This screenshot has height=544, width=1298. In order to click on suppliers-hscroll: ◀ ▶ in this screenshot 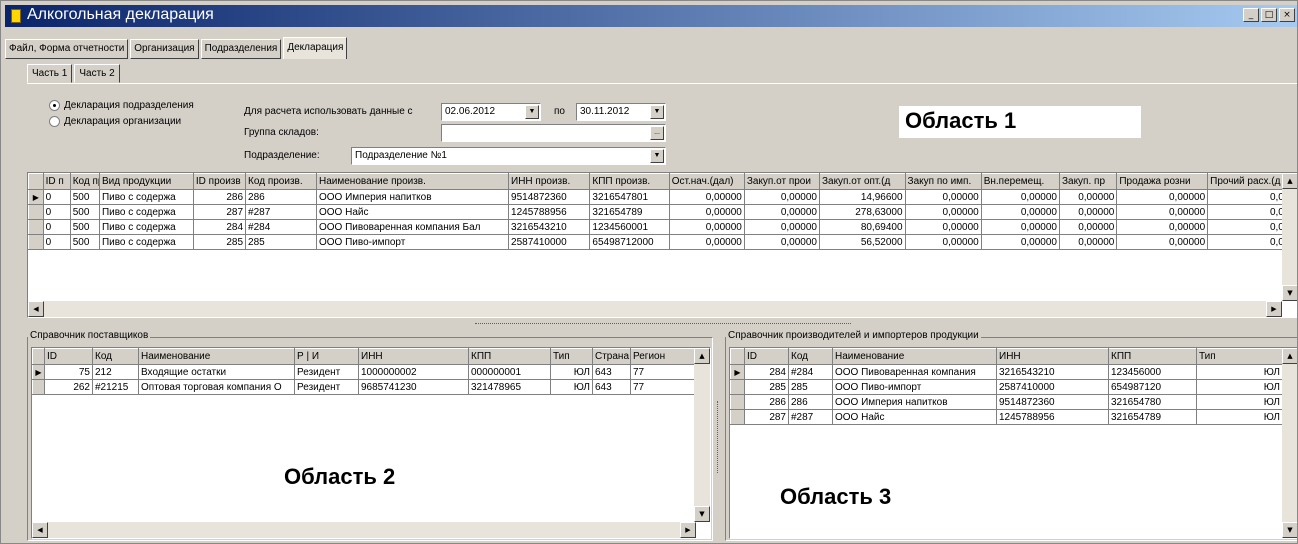, I will do `click(364, 530)`.